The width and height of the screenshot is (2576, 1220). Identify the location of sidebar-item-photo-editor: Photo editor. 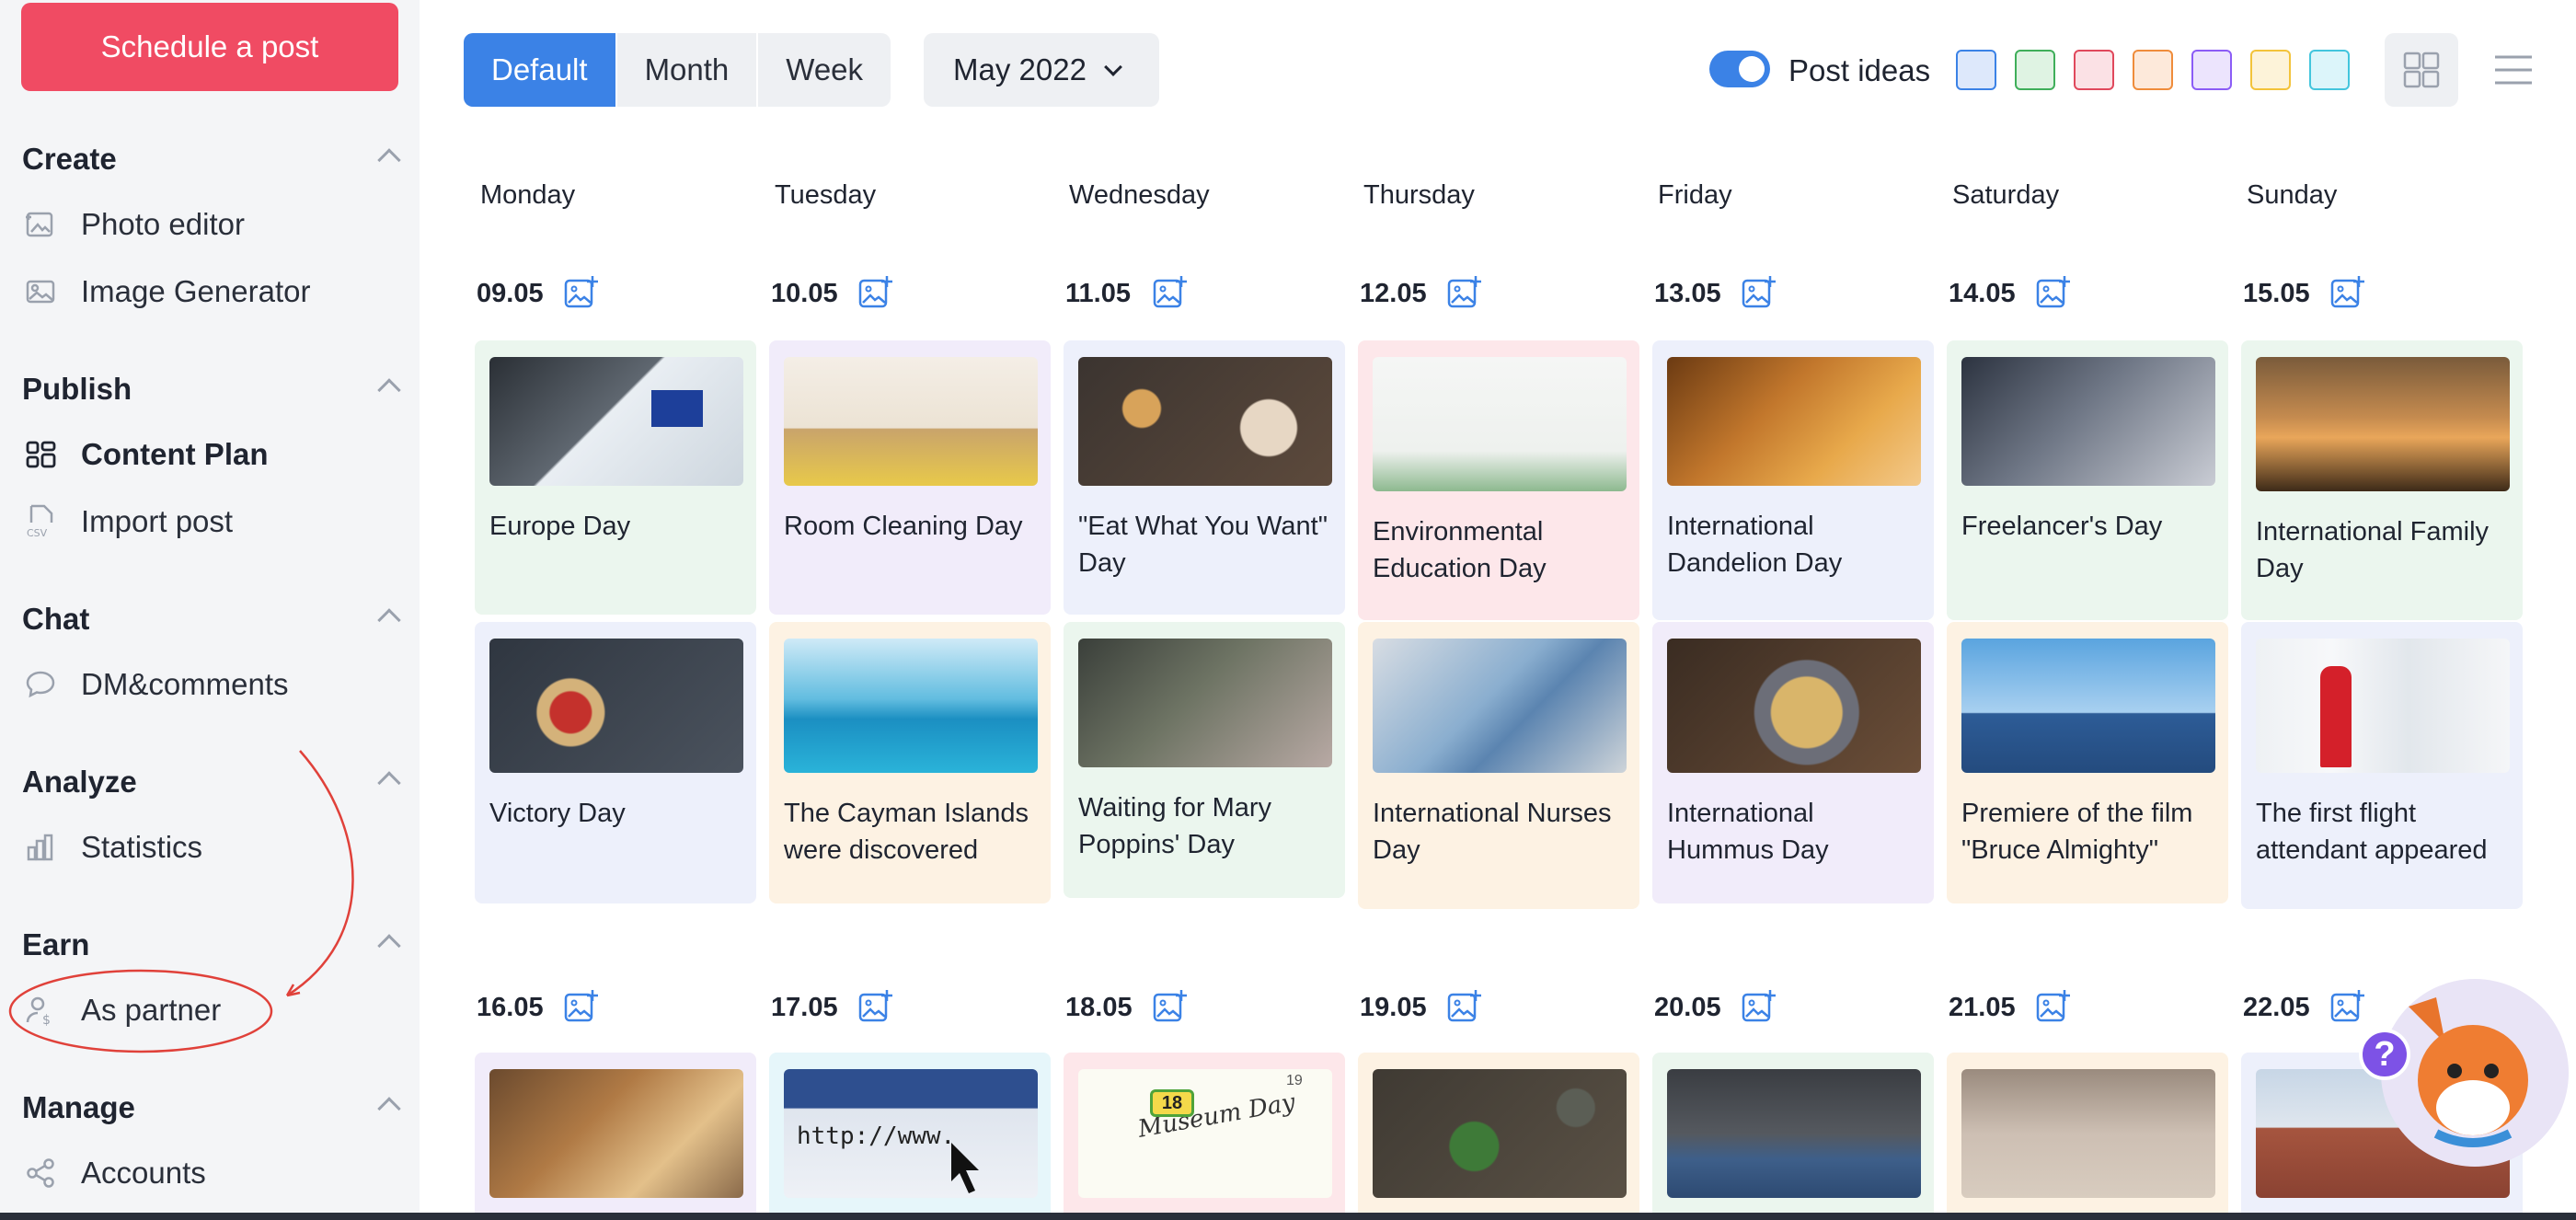
(210, 224).